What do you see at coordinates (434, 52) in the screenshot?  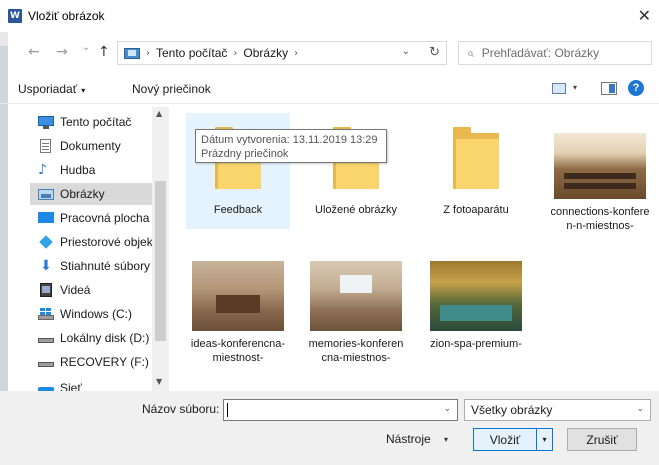 I see `refresh-icon: ↻` at bounding box center [434, 52].